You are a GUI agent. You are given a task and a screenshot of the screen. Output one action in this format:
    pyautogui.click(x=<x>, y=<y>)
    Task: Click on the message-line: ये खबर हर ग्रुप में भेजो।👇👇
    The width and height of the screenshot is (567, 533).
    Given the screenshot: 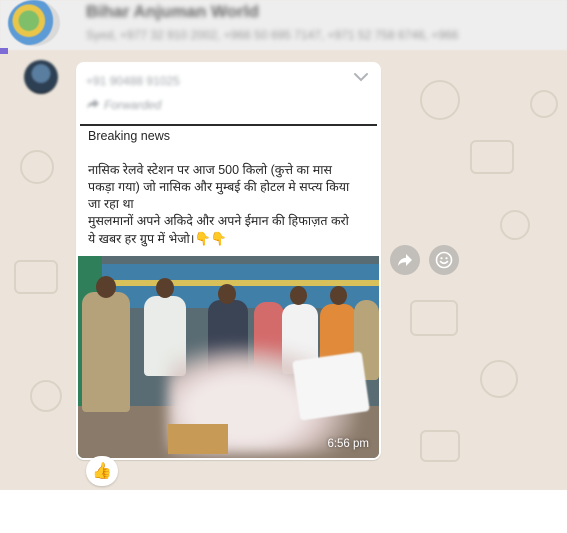 What is the action you would take?
    pyautogui.click(x=230, y=239)
    